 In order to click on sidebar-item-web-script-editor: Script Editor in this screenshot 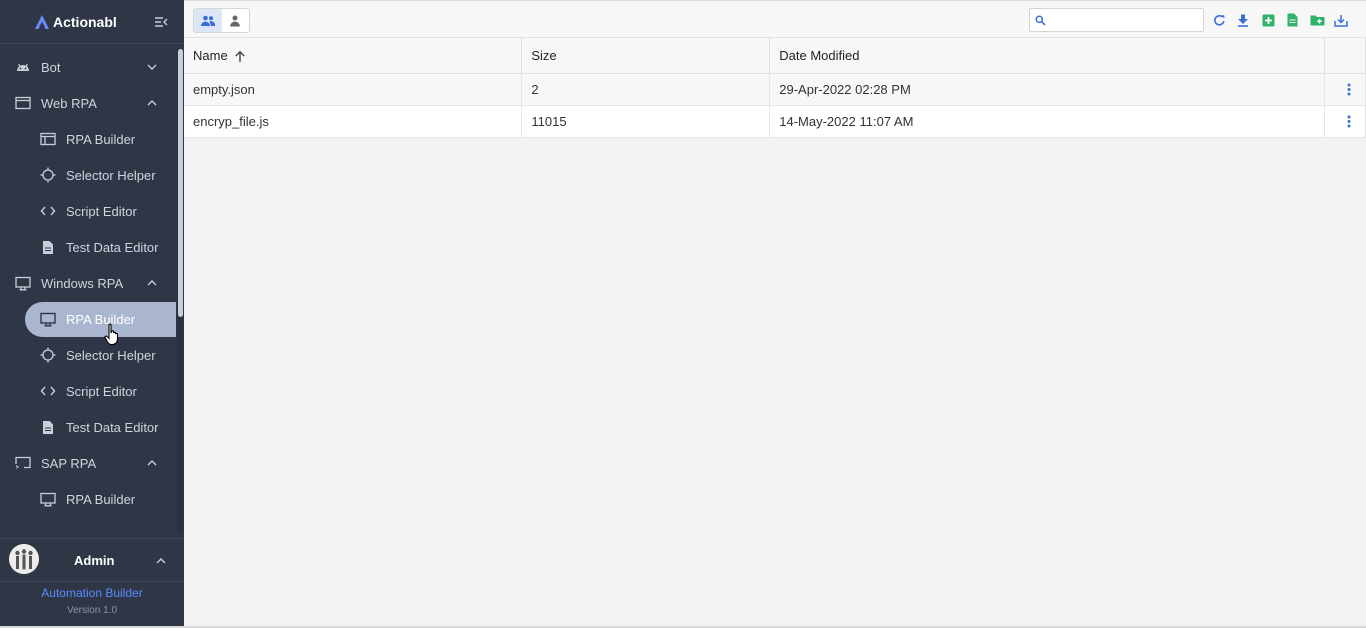, I will do `click(88, 211)`.